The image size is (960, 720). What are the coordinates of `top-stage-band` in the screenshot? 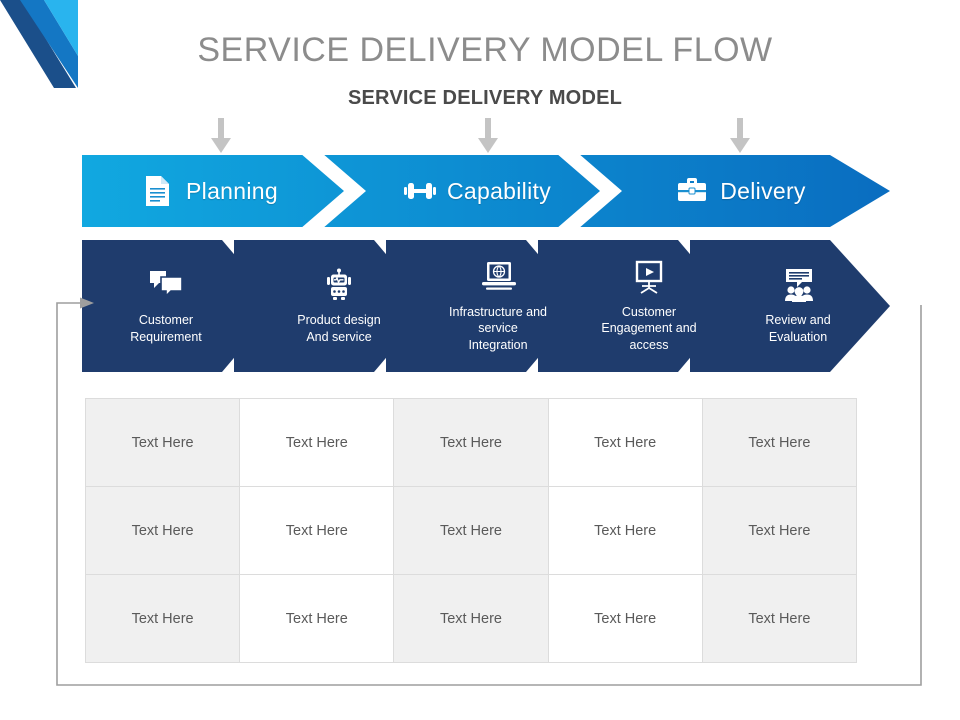 It's located at (486, 191).